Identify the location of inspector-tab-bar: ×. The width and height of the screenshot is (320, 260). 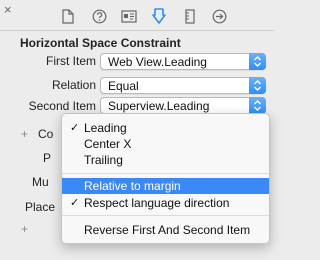
(137, 15).